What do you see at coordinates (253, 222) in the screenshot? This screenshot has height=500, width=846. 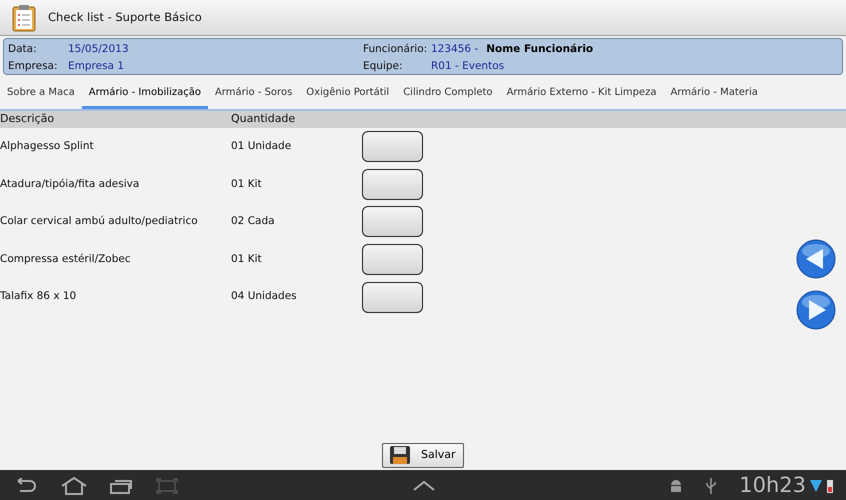 I see `item-quantity: 02 Cada` at bounding box center [253, 222].